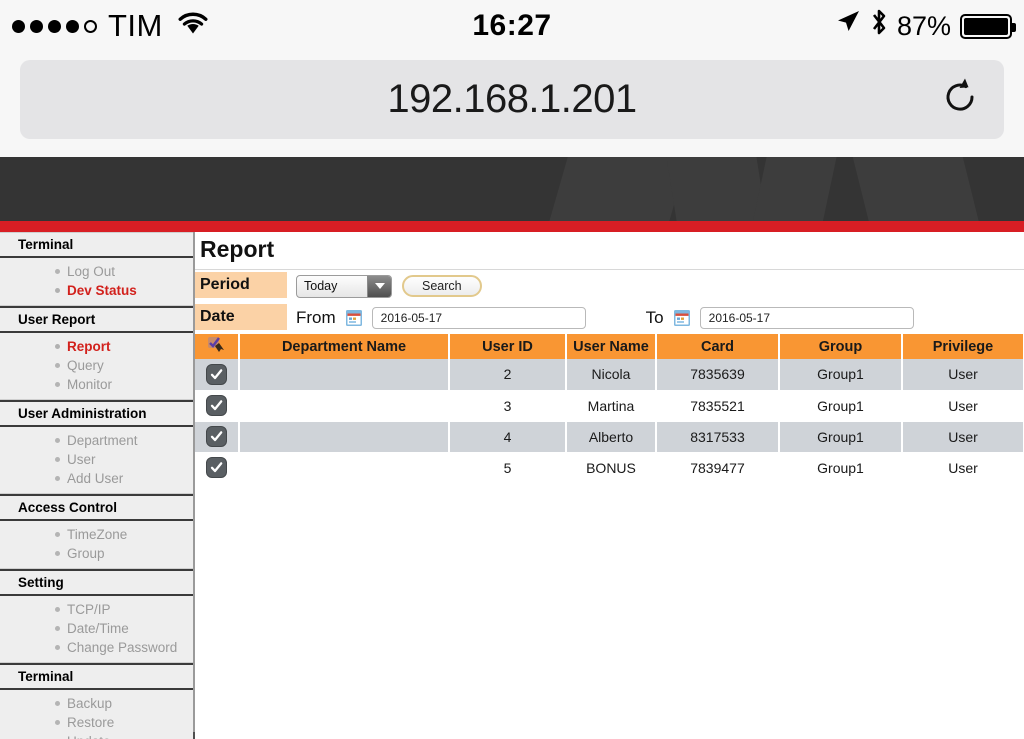 This screenshot has height=739, width=1024. Describe the element at coordinates (217, 346) in the screenshot. I see `select-all-checkbox-icon` at that location.